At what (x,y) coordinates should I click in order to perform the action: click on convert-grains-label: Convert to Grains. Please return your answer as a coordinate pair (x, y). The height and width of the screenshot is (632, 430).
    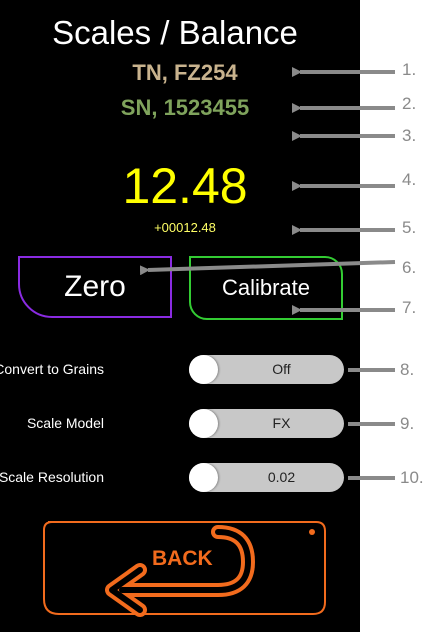
    Looking at the image, I should click on (52, 369).